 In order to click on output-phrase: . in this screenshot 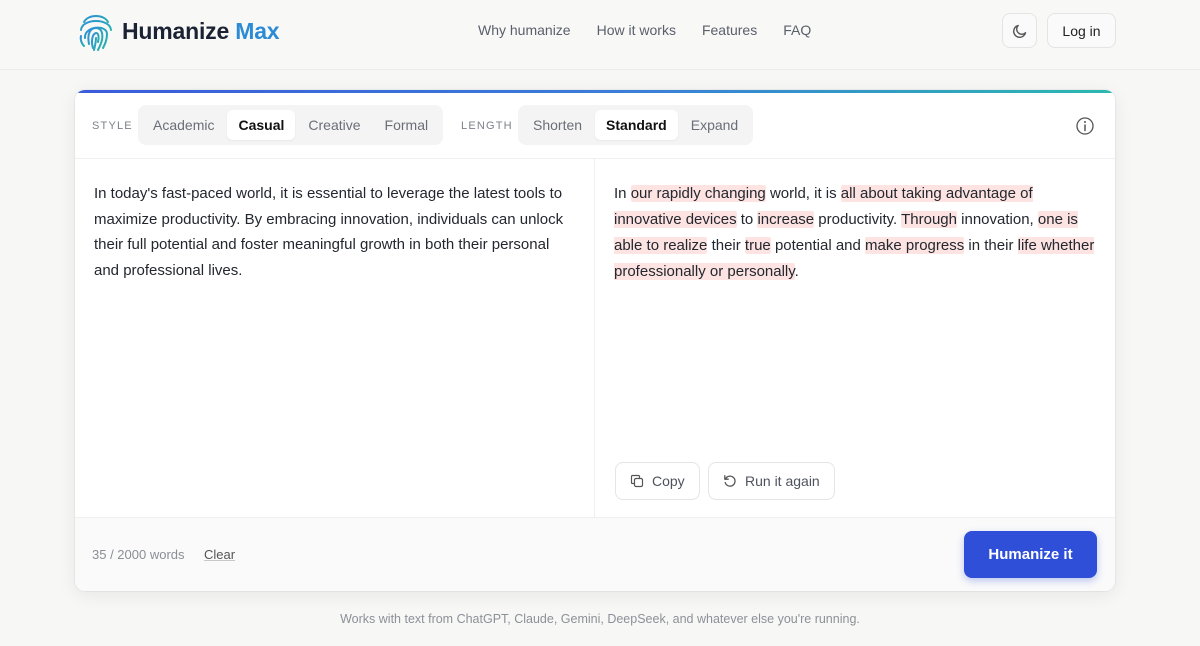, I will do `click(796, 271)`.